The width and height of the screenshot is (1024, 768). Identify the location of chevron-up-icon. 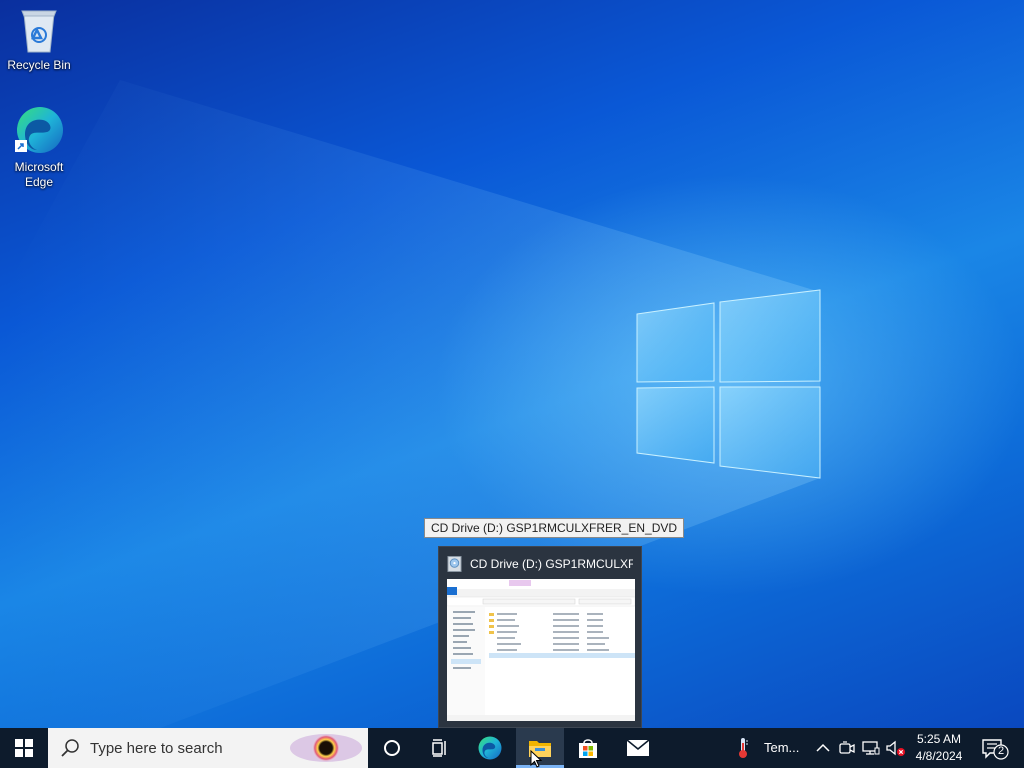
(823, 747).